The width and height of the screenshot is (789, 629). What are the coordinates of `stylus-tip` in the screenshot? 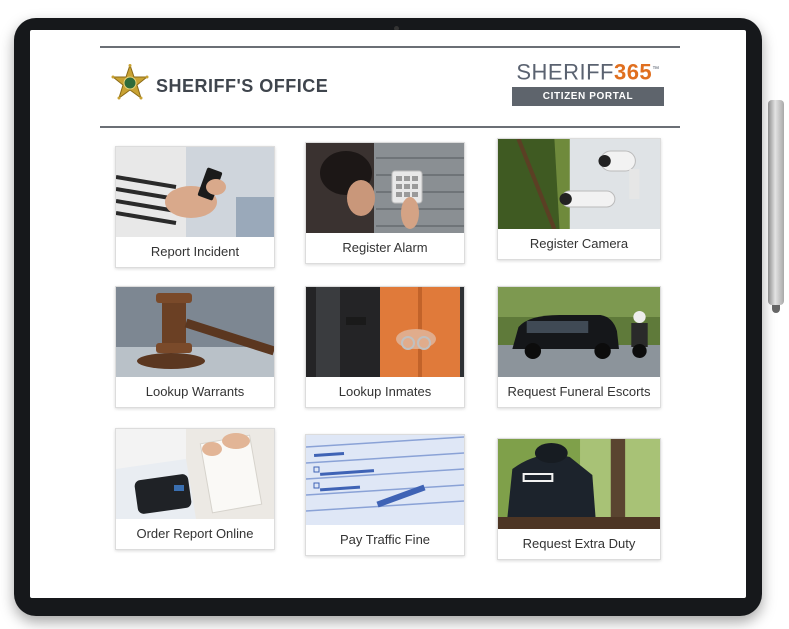 It's located at (776, 309).